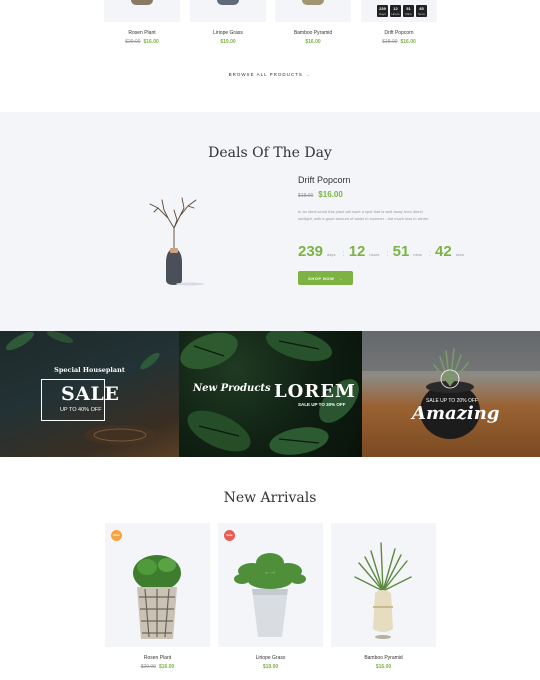 Image resolution: width=540 pixels, height=680 pixels. What do you see at coordinates (228, 28) in the screenshot?
I see `product-card: Liriope Grass $19.00` at bounding box center [228, 28].